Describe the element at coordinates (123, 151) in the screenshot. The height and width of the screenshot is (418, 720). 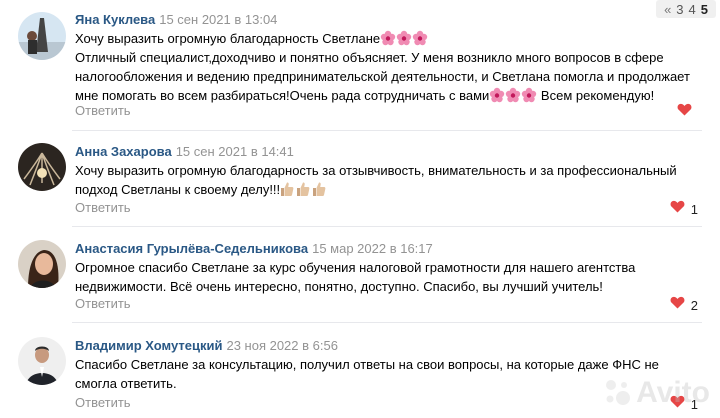
I see `author-name: Анна Захарова` at that location.